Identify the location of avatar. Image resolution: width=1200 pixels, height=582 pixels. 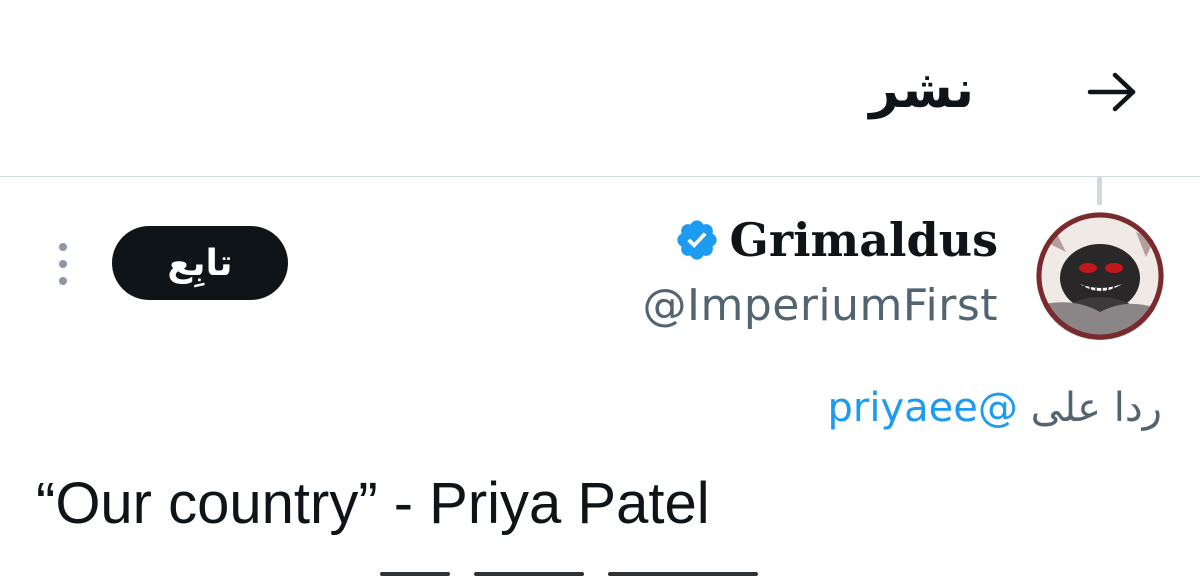
(1100, 276).